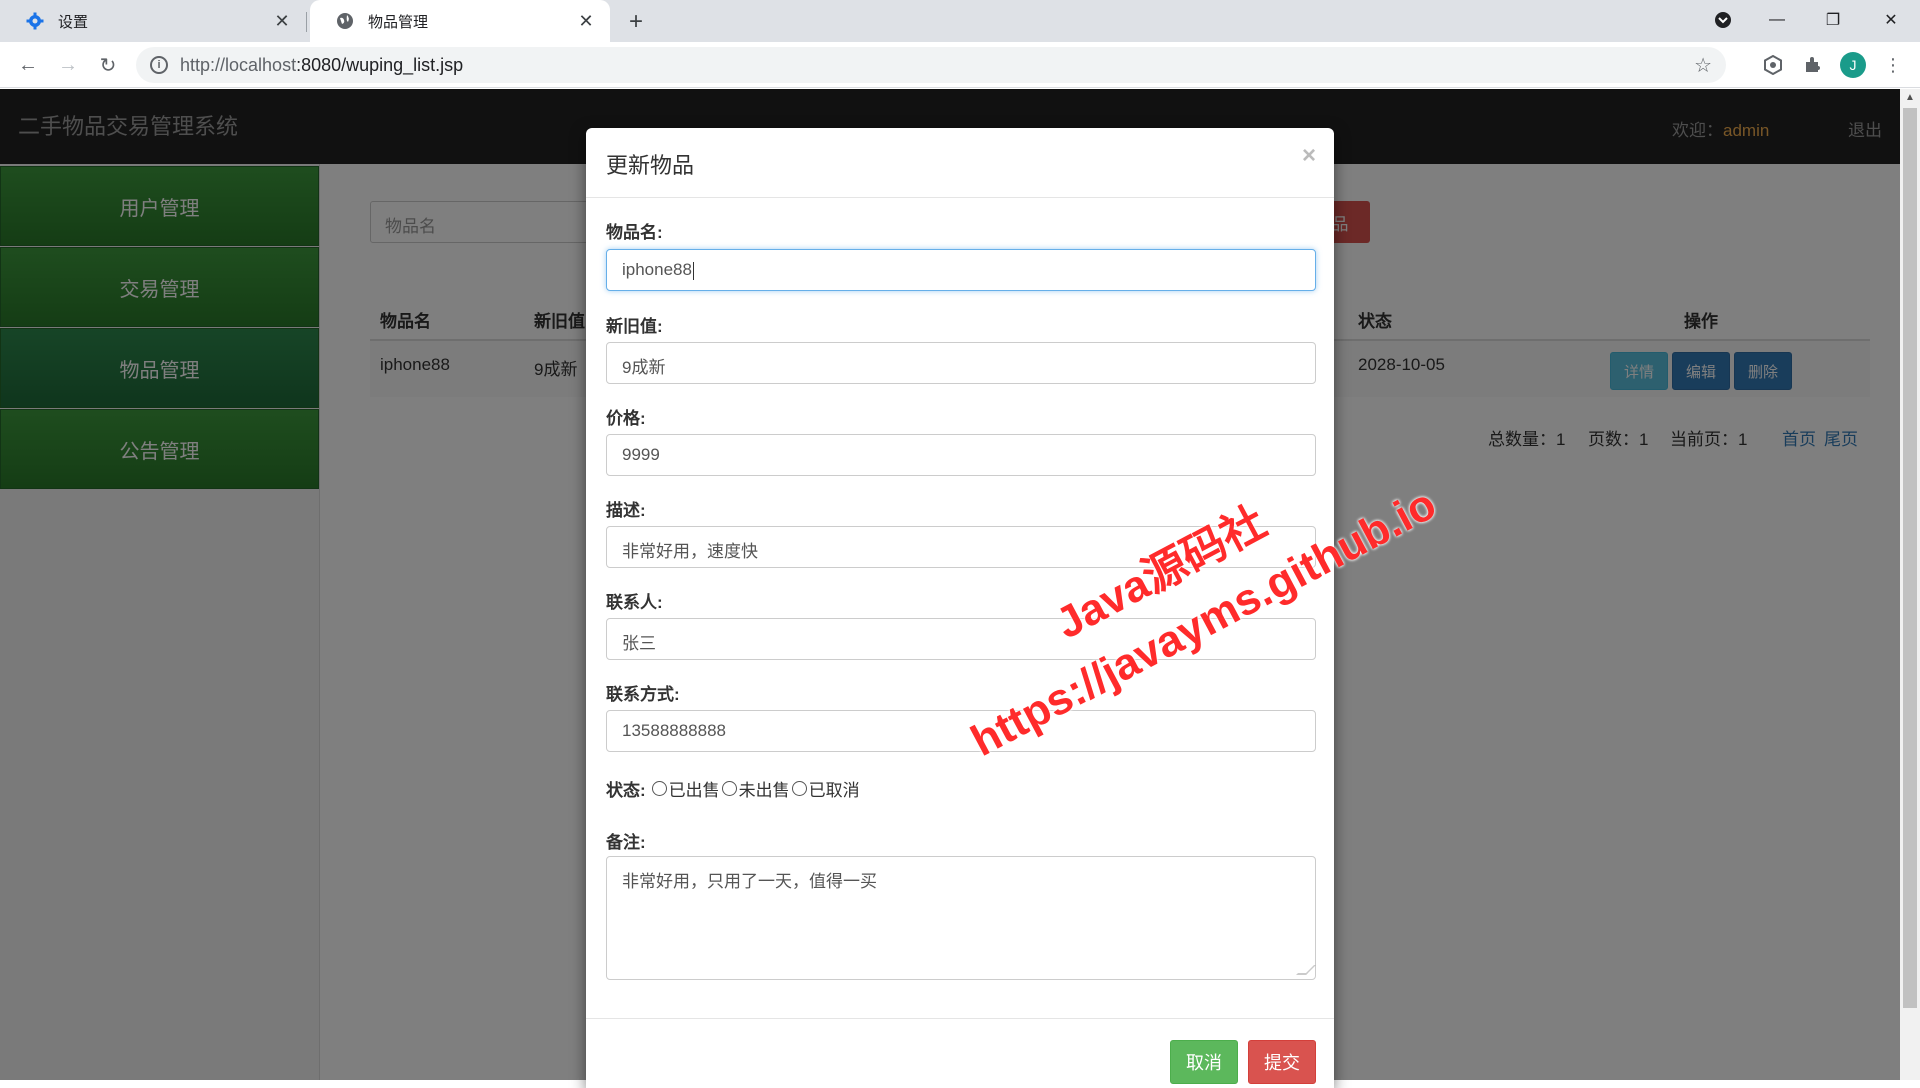  Describe the element at coordinates (799, 788) in the screenshot. I see `radio-cancelled` at that location.